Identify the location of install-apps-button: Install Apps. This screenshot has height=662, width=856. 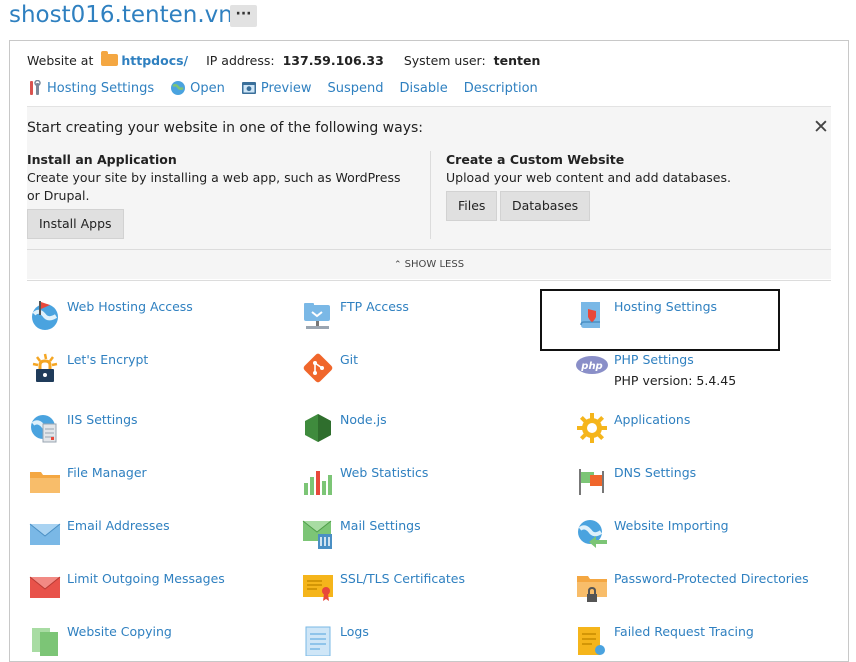
(75, 224).